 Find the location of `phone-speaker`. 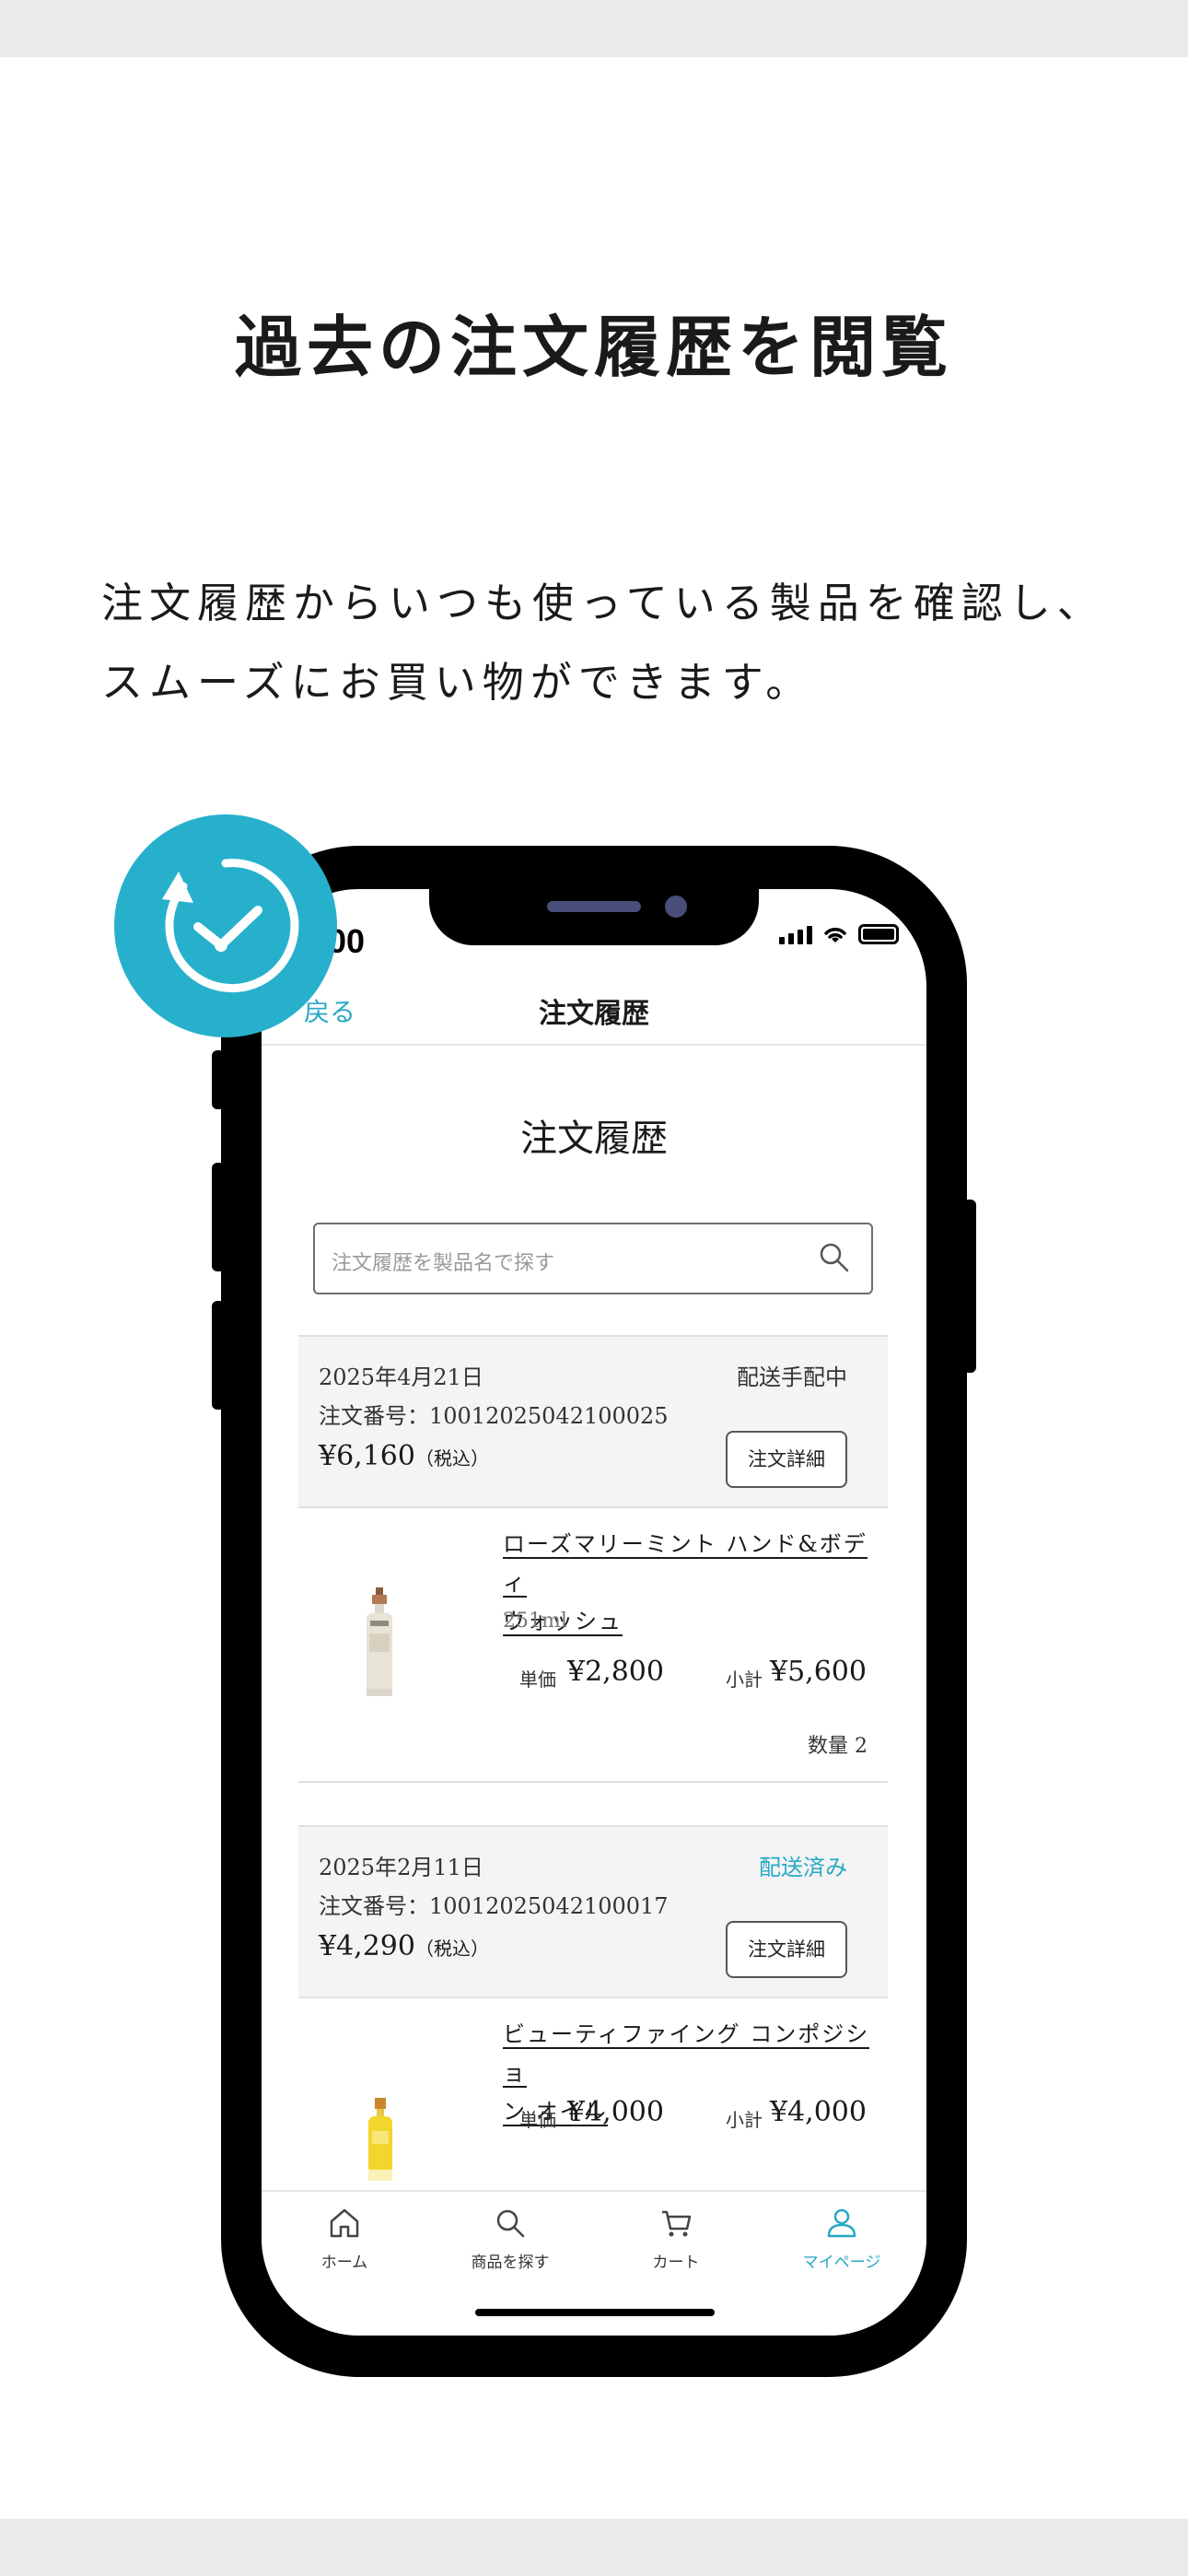

phone-speaker is located at coordinates (594, 906).